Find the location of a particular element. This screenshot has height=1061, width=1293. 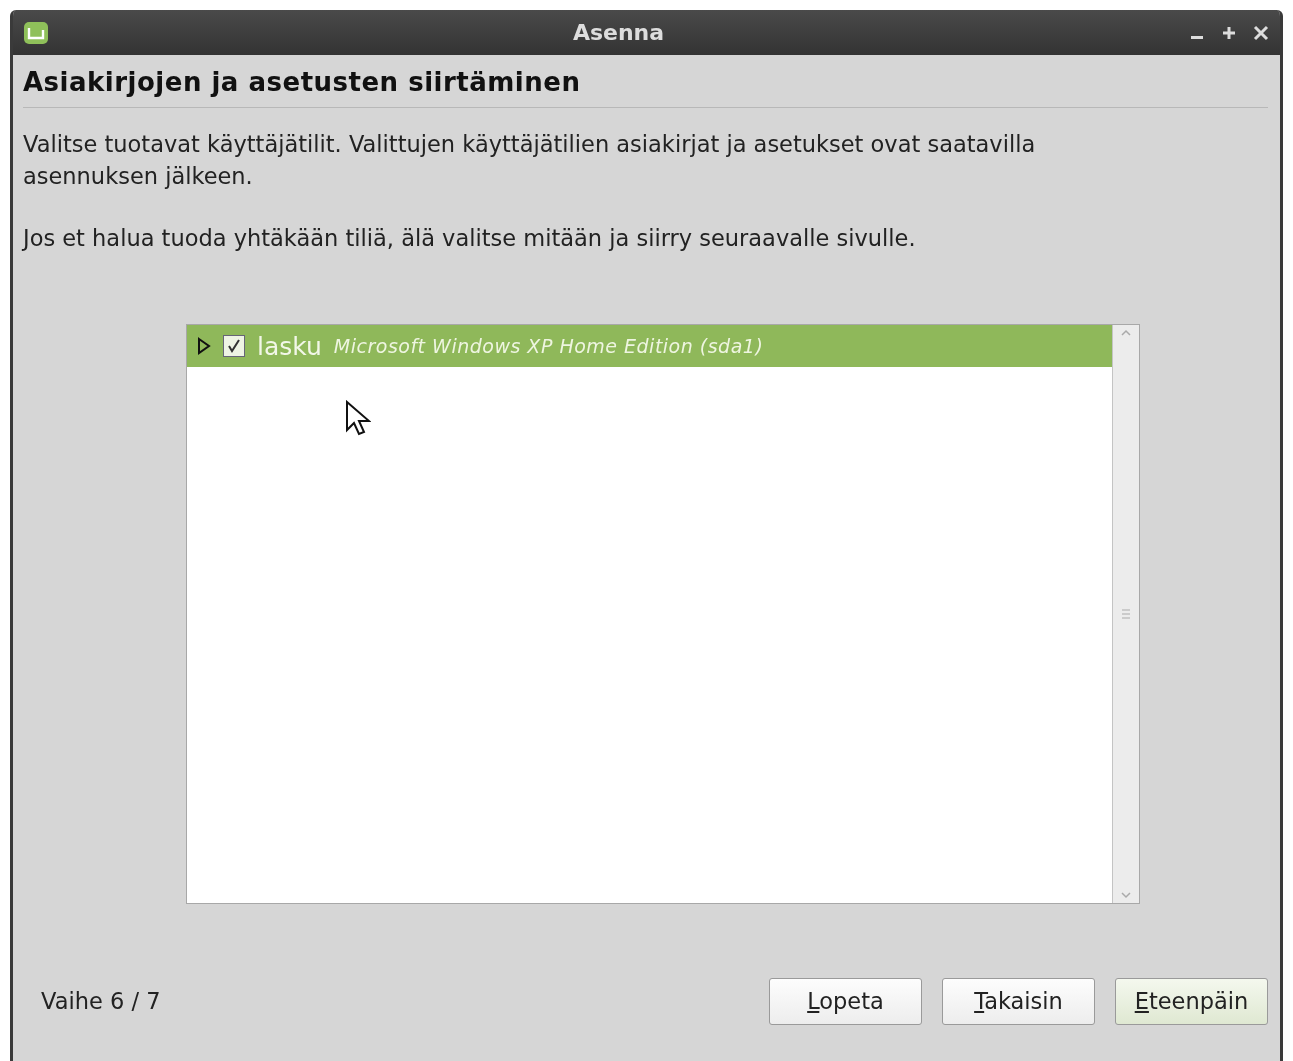

wizard-button: Takaisin is located at coordinates (1018, 1001).